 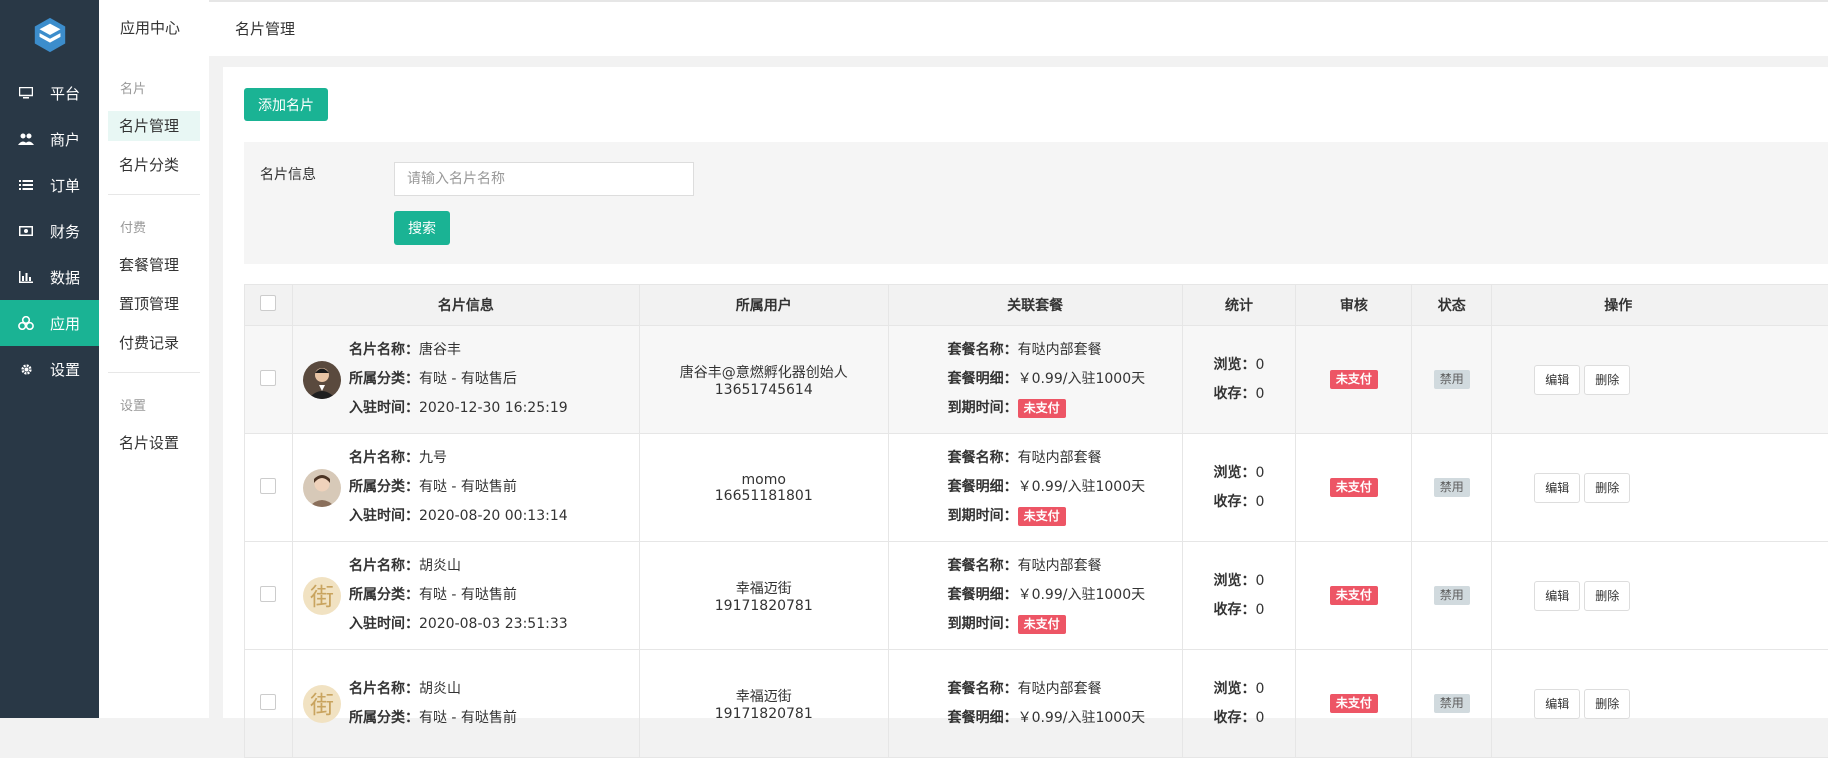 What do you see at coordinates (983, 595) in the screenshot?
I see `package-detail-label: 套餐明细：` at bounding box center [983, 595].